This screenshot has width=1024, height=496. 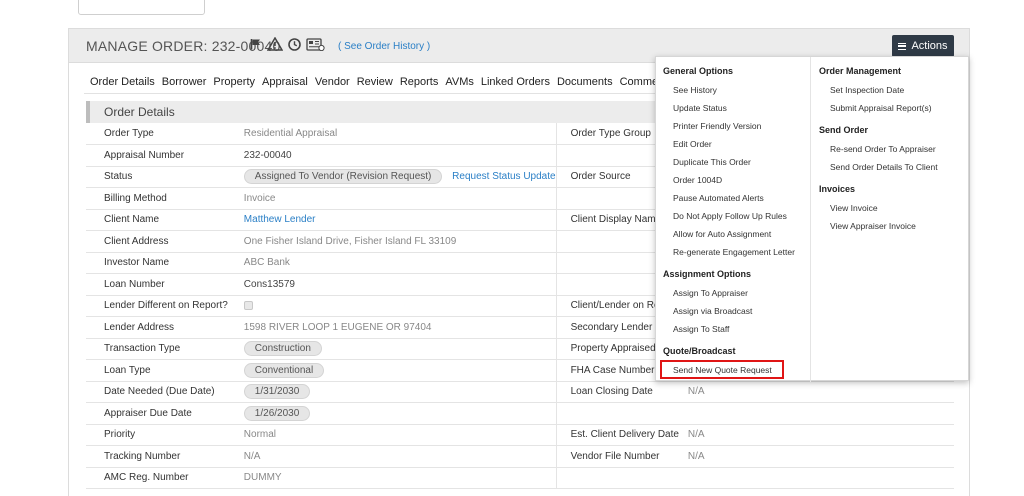 What do you see at coordinates (718, 198) in the screenshot?
I see `menu-item-pause-alerts: Pause Automated Alerts` at bounding box center [718, 198].